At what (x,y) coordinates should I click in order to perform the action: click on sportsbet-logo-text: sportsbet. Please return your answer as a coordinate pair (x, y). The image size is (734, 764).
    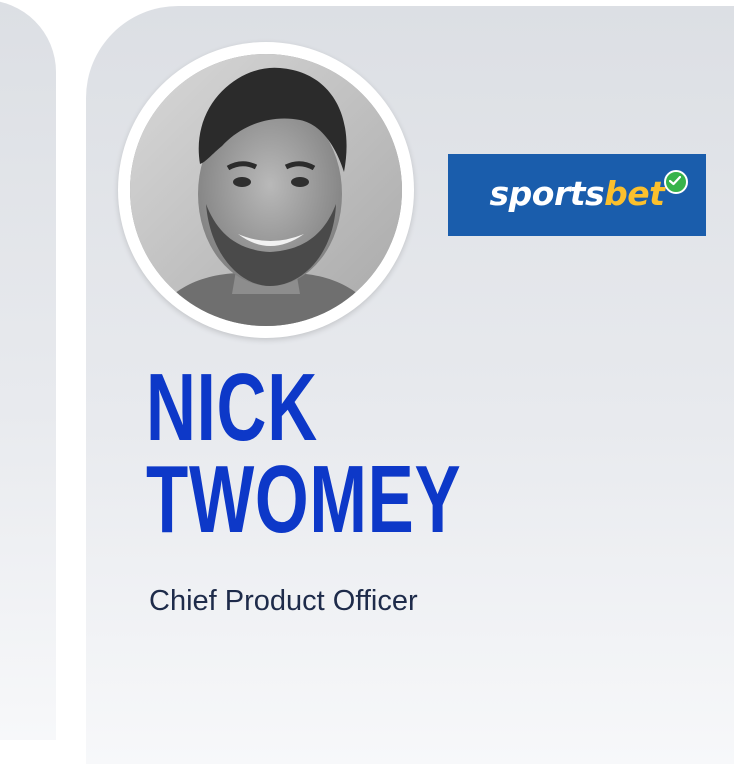
    Looking at the image, I should click on (577, 193).